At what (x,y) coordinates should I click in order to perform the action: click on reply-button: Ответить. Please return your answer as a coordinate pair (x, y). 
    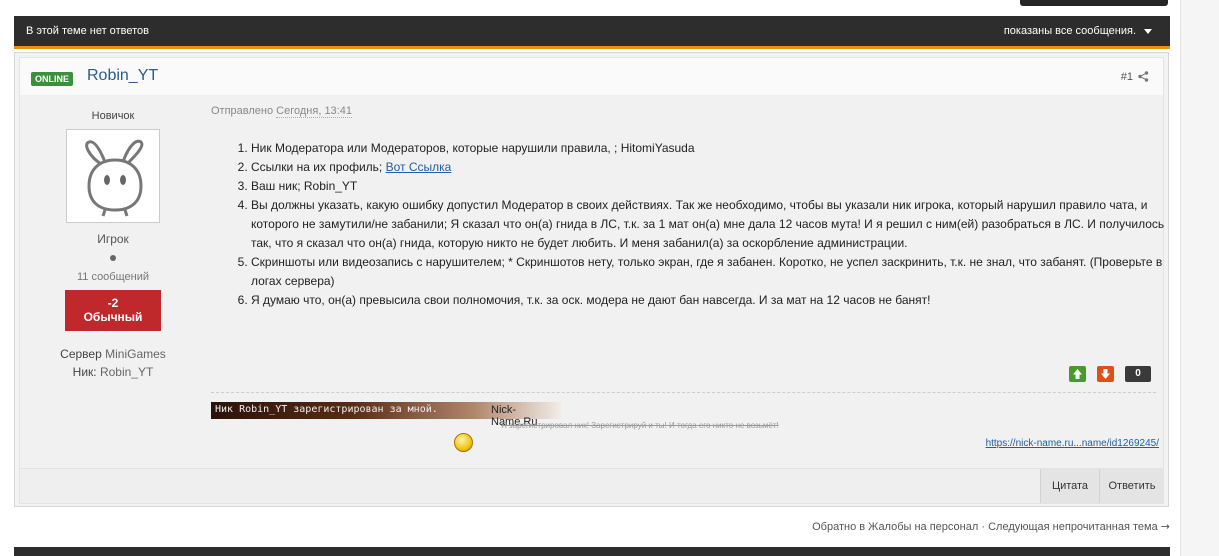
    Looking at the image, I should click on (1131, 486).